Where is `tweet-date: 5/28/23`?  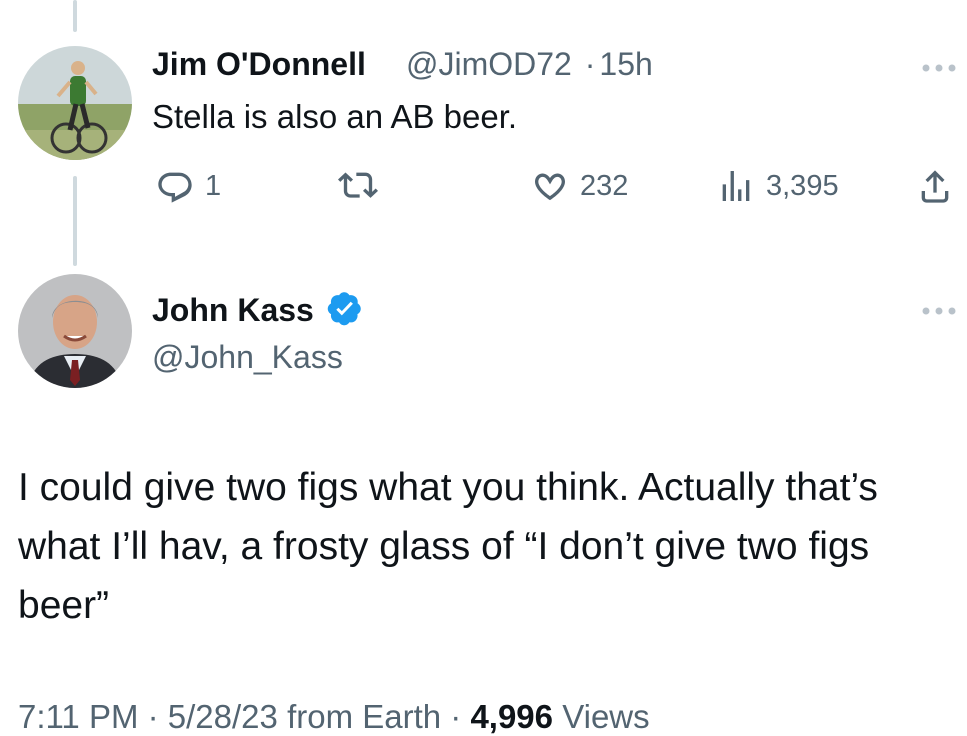 tweet-date: 5/28/23 is located at coordinates (223, 716).